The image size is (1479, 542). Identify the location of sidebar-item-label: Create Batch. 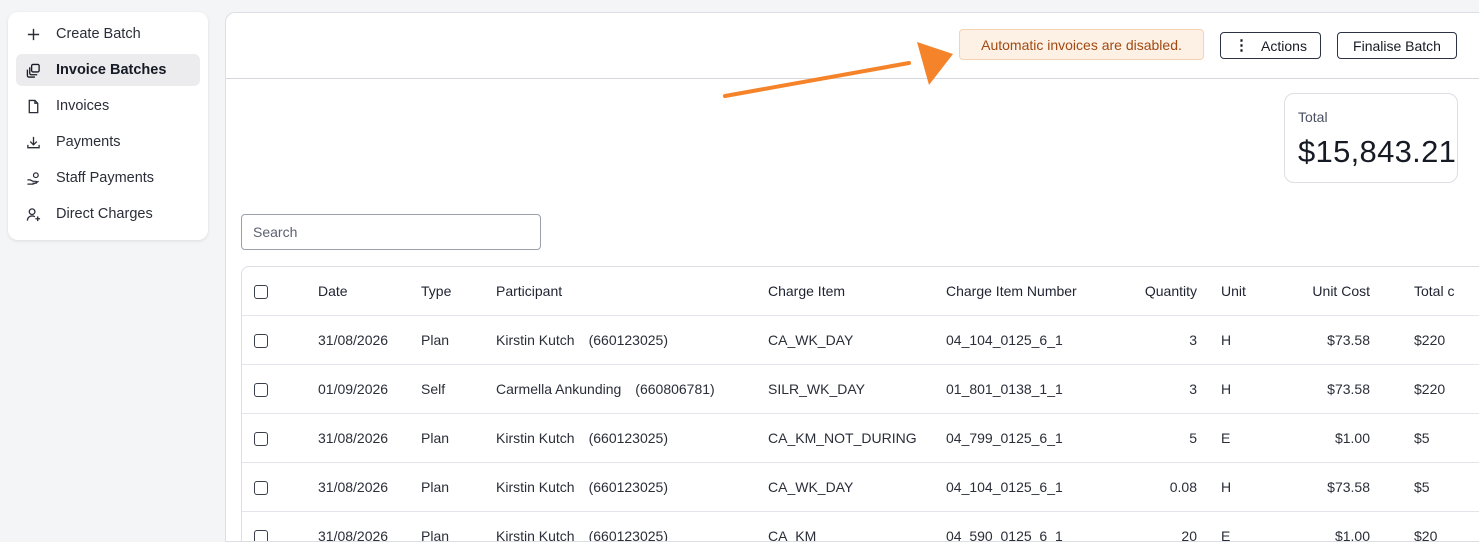
(98, 34).